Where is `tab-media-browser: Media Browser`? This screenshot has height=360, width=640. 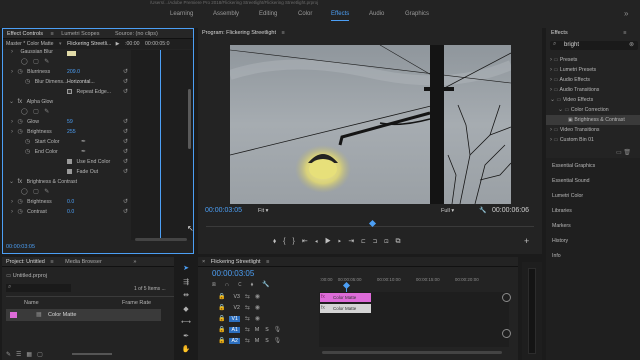 tab-media-browser: Media Browser is located at coordinates (83, 262).